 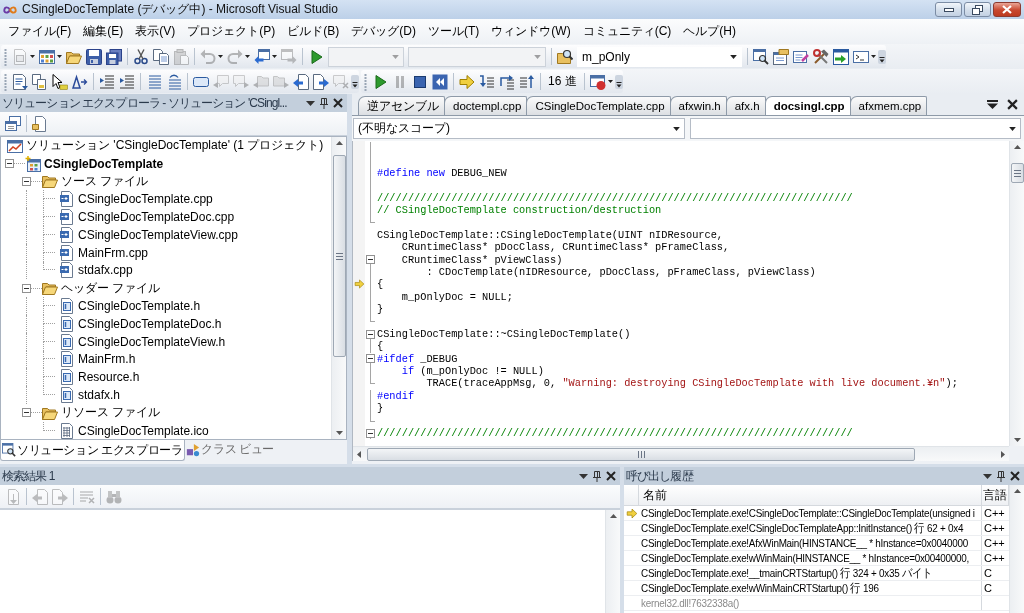 I want to click on restore-button, so click(x=977, y=9).